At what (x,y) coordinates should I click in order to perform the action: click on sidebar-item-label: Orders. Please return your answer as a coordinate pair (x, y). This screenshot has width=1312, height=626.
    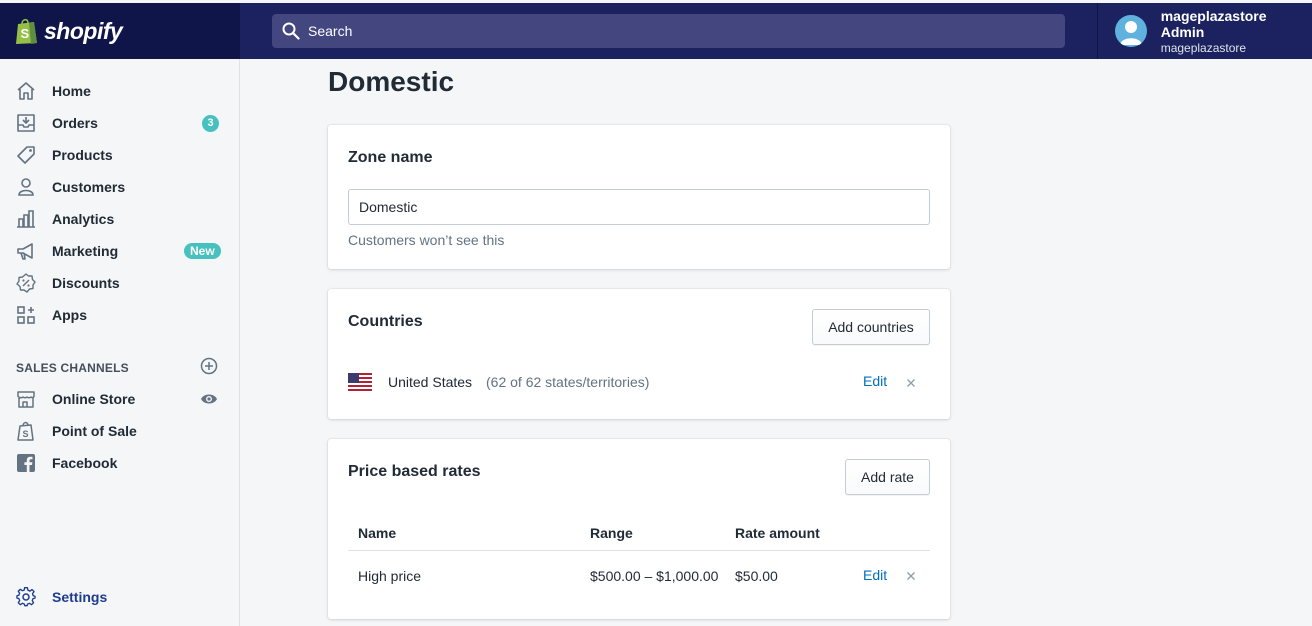
    Looking at the image, I should click on (75, 123).